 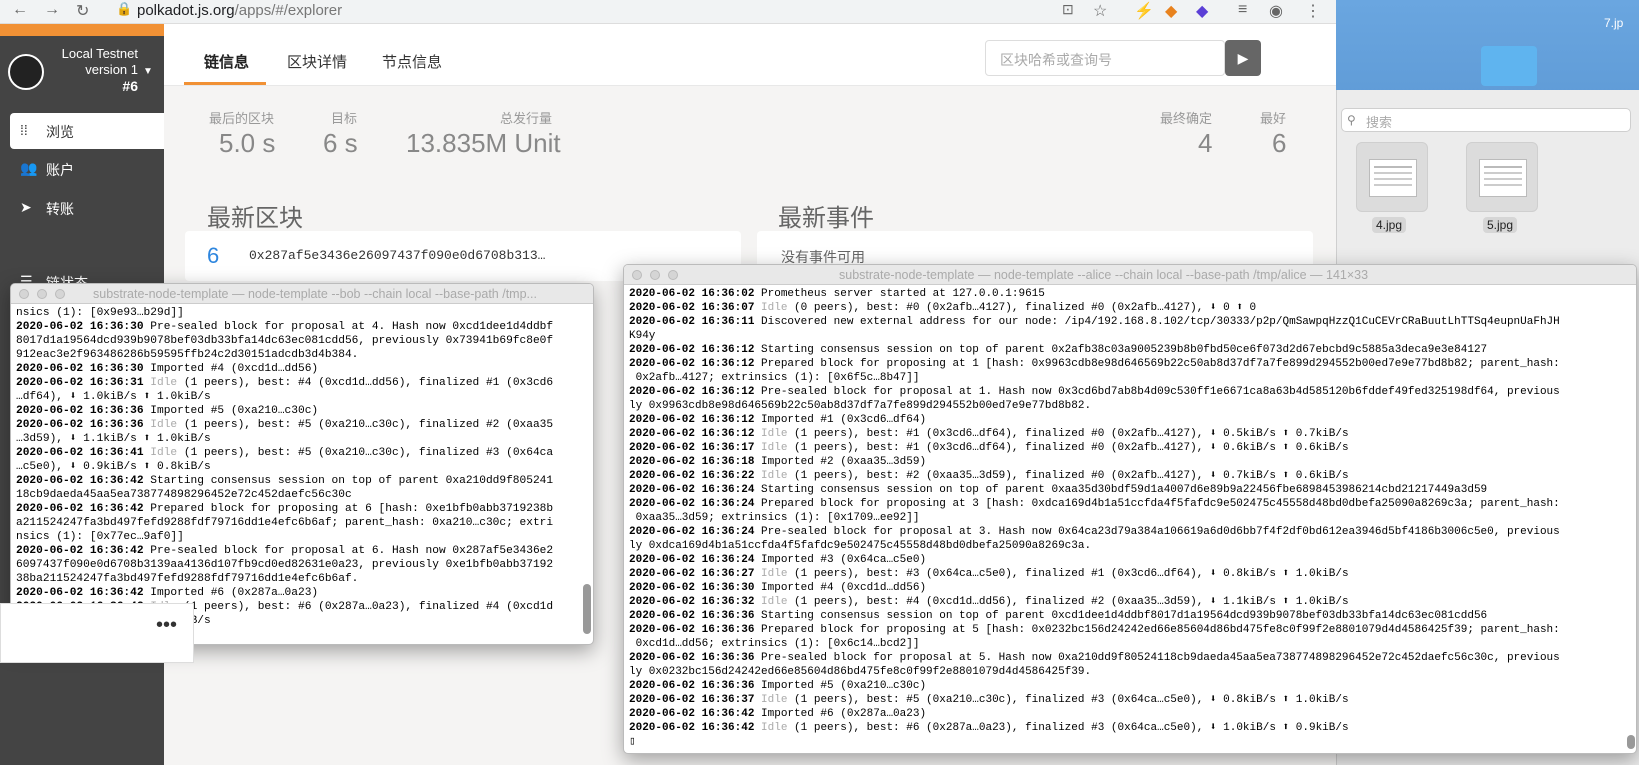 I want to click on stat-value: 5.0 s, so click(x=247, y=143).